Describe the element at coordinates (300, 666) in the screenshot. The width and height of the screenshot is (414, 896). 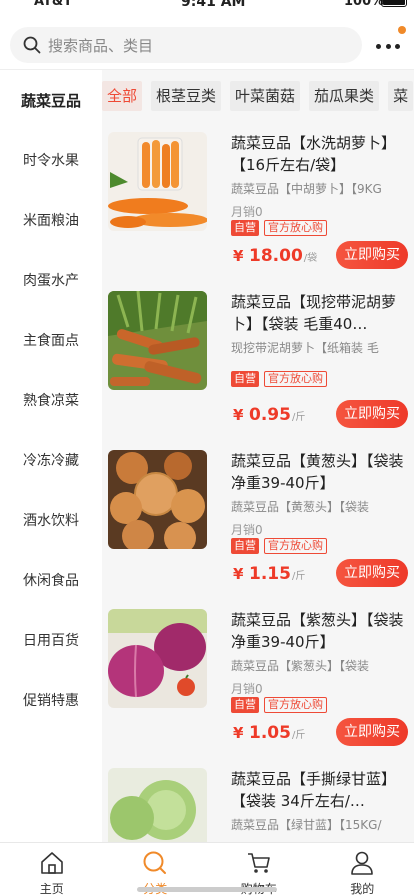
I see `product-subtitle: 蔬菜豆品【紫葱头】【袋装` at that location.